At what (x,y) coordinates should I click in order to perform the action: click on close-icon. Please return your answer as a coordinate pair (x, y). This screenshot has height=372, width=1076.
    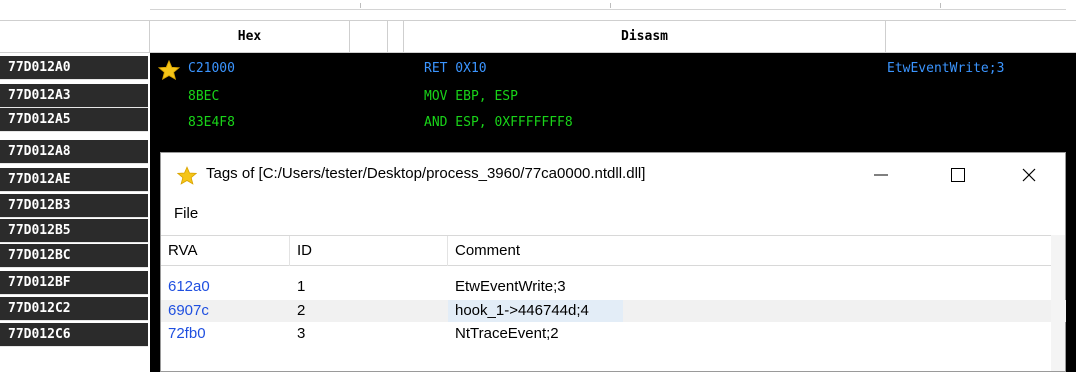
    Looking at the image, I should click on (1029, 175).